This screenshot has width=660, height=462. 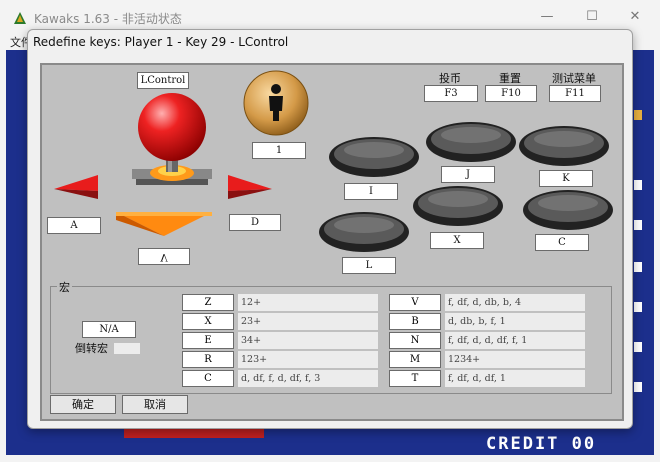 I want to click on reset-key-field: F10, so click(x=511, y=93).